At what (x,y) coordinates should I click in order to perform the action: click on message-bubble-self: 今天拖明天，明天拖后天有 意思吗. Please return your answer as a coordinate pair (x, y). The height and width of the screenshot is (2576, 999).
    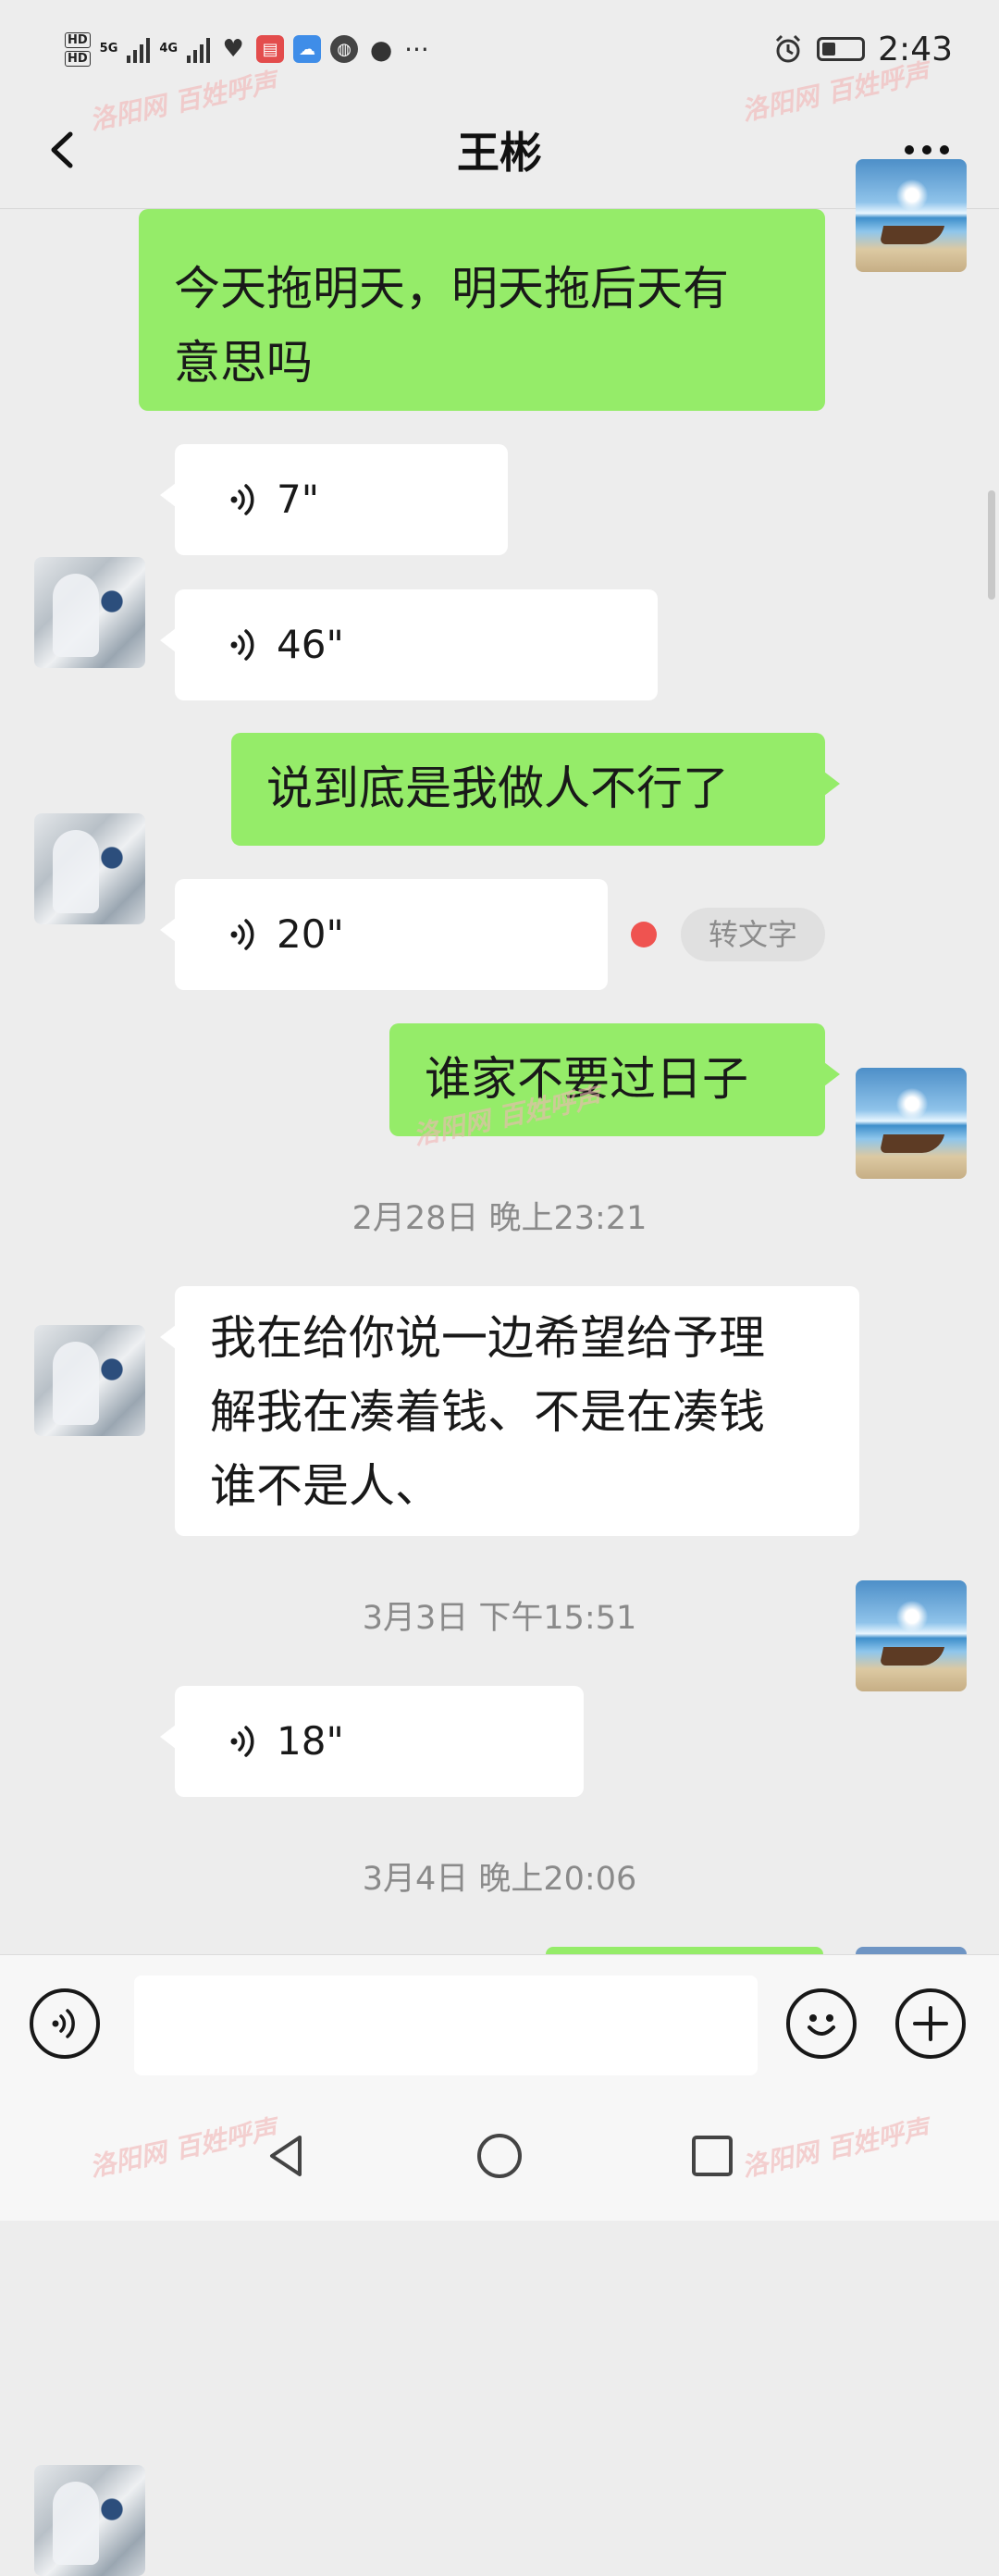
    Looking at the image, I should click on (482, 310).